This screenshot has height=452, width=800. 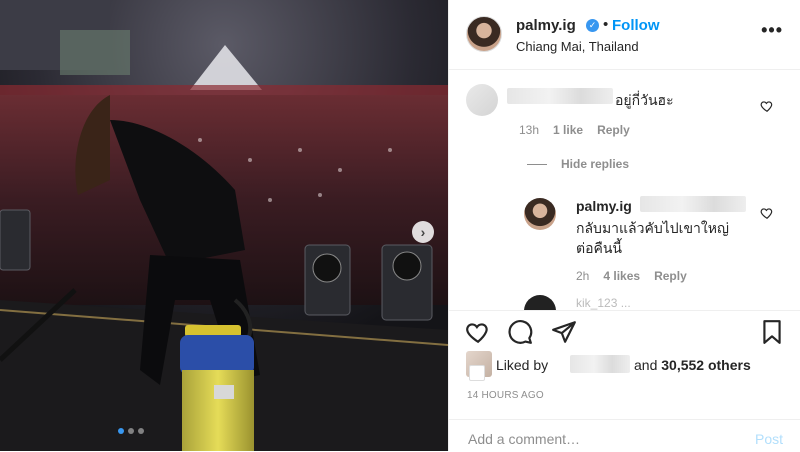 What do you see at coordinates (121, 431) in the screenshot?
I see `carousel-dot-active` at bounding box center [121, 431].